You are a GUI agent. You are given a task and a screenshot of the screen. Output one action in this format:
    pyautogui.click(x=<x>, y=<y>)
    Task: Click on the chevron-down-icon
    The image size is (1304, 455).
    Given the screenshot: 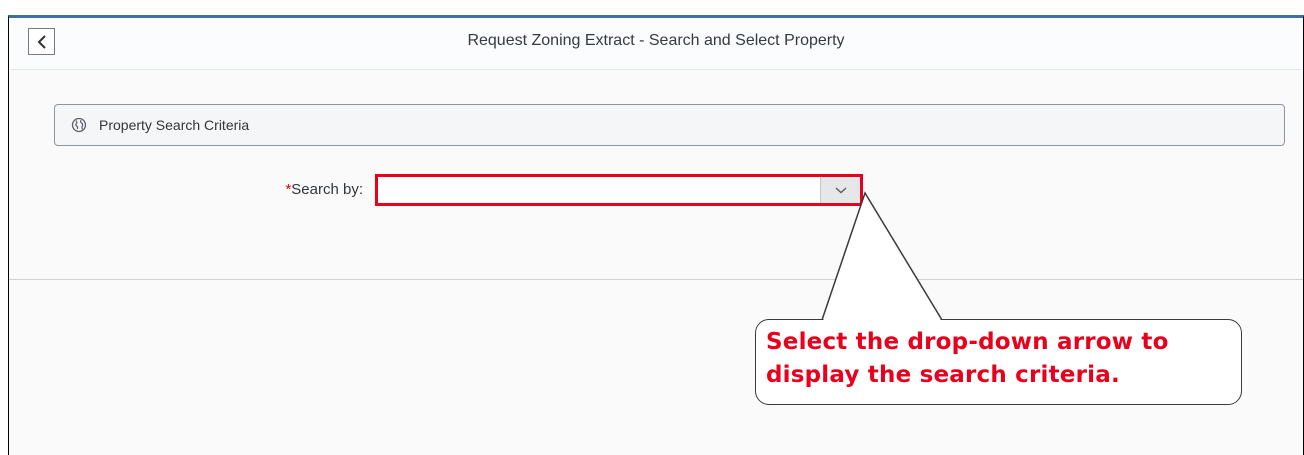 What is the action you would take?
    pyautogui.click(x=840, y=190)
    